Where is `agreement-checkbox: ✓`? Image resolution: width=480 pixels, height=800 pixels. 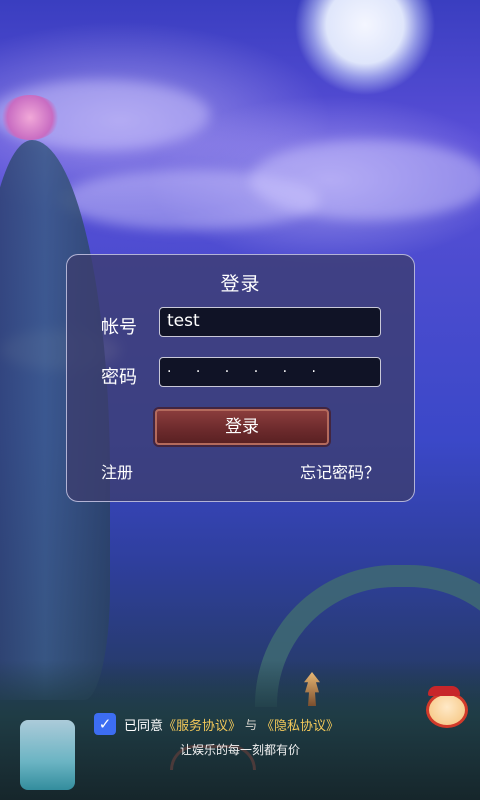 agreement-checkbox: ✓ is located at coordinates (105, 724).